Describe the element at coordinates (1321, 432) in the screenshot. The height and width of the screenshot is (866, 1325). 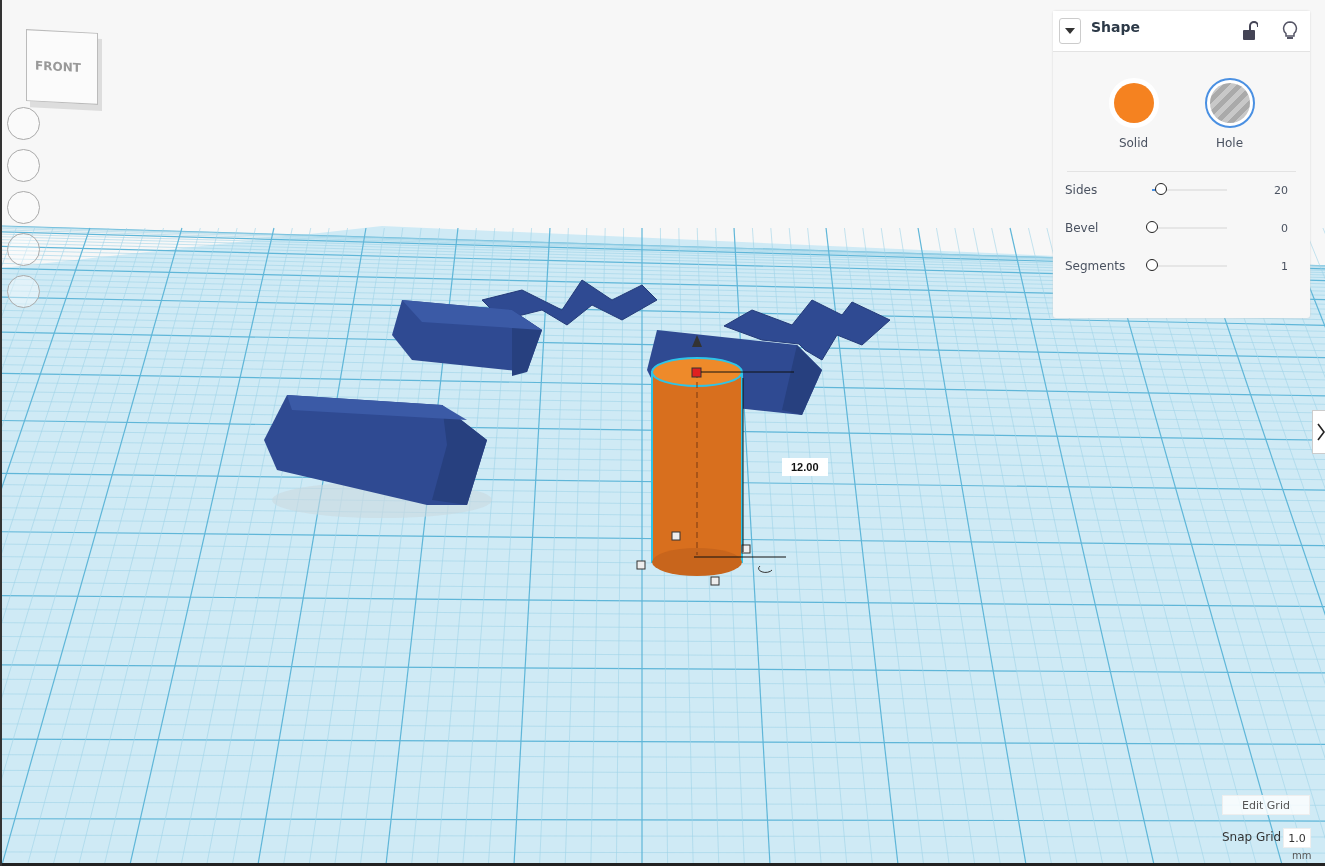
I see `chevron-right-icon` at that location.